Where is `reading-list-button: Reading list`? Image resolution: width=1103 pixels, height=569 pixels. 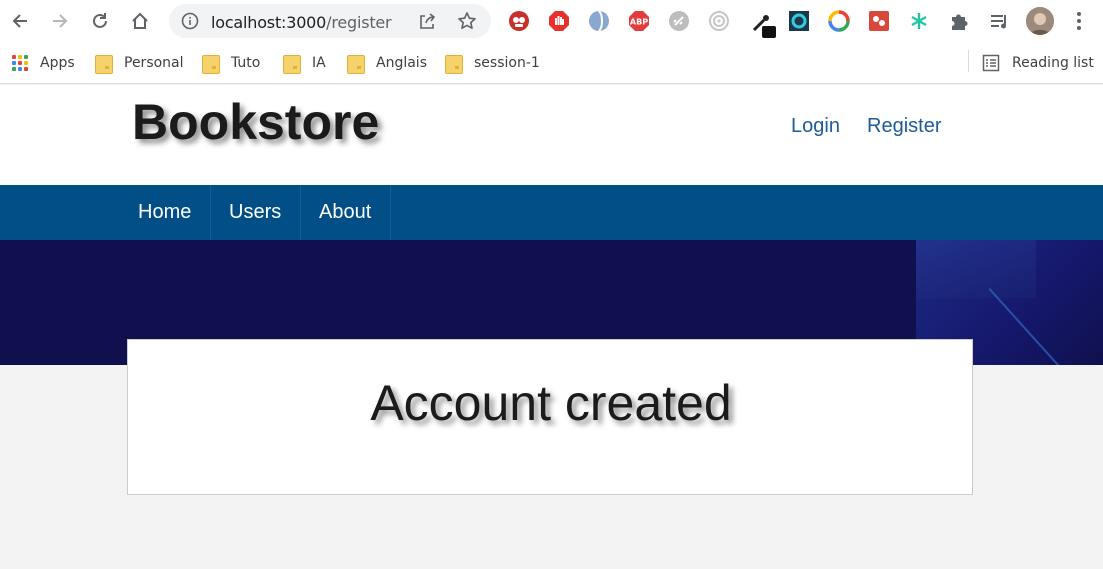
reading-list-button: Reading list is located at coordinates (1038, 63).